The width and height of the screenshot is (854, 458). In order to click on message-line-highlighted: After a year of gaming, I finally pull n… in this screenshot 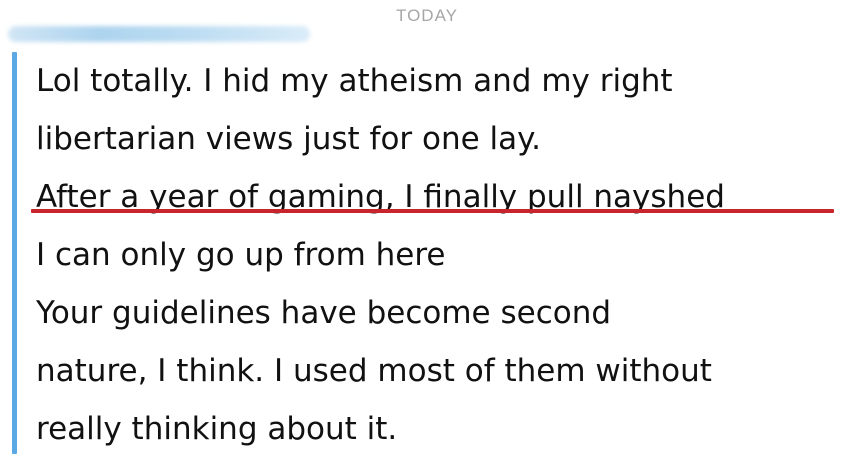, I will do `click(380, 197)`.